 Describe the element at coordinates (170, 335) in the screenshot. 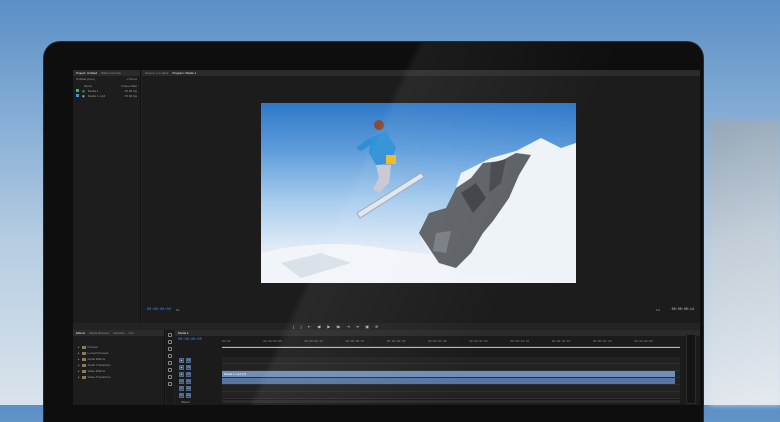

I see `selection-tool-icon` at that location.